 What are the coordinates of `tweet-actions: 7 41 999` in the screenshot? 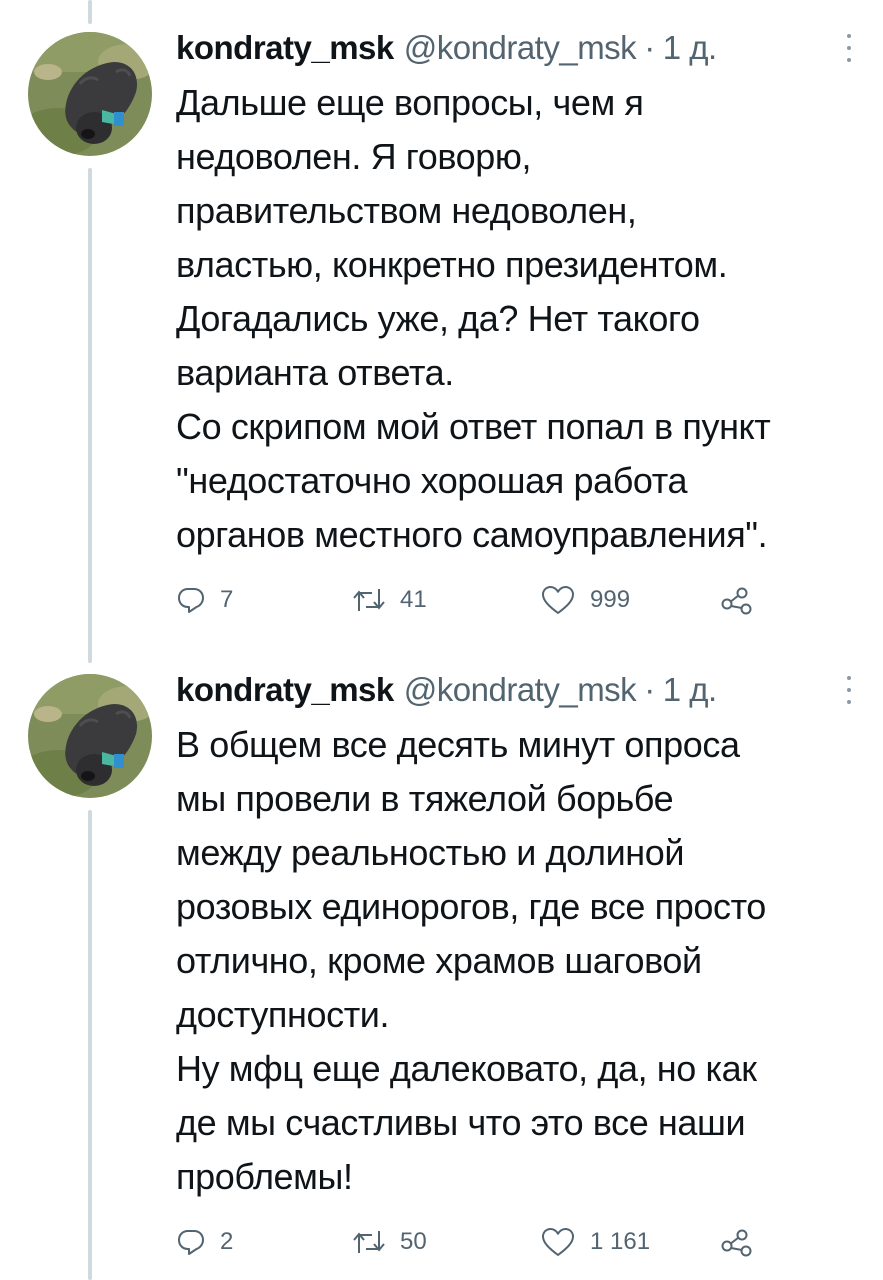 It's located at (486, 600).